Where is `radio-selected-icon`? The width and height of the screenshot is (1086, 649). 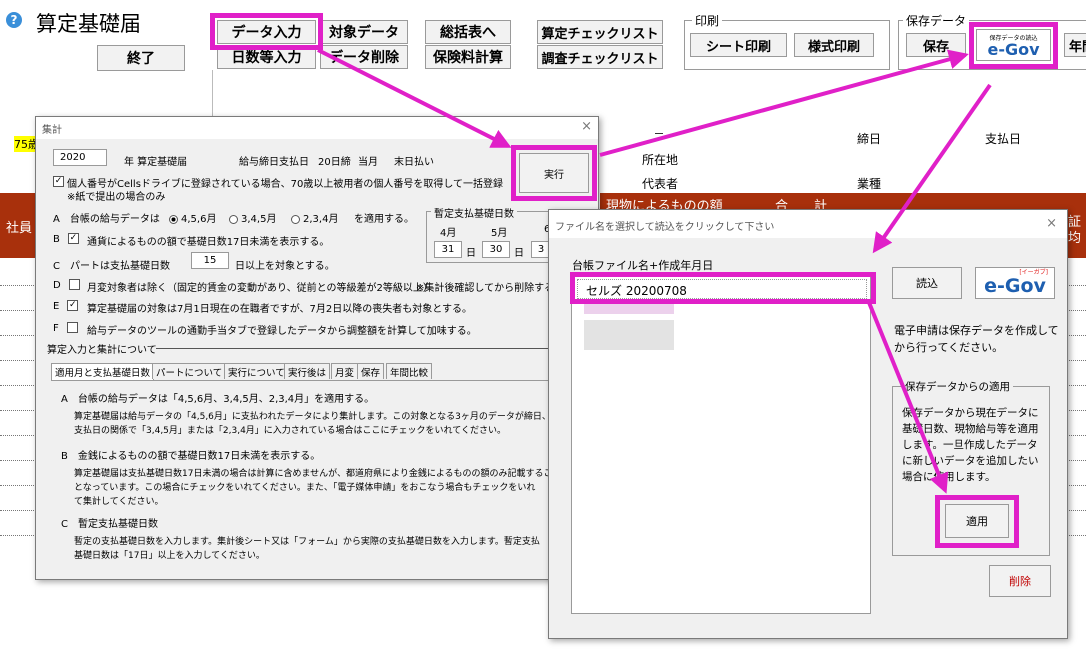
radio-selected-icon is located at coordinates (173, 219).